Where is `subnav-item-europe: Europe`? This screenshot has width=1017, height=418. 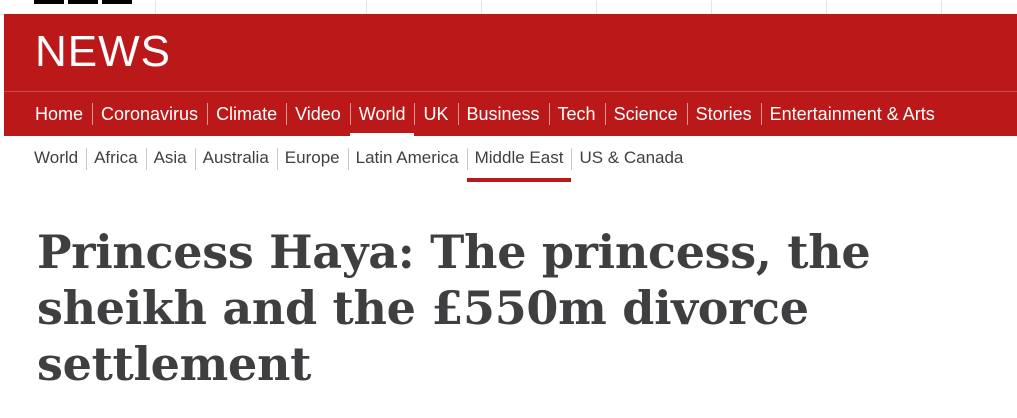 subnav-item-europe: Europe is located at coordinates (312, 158).